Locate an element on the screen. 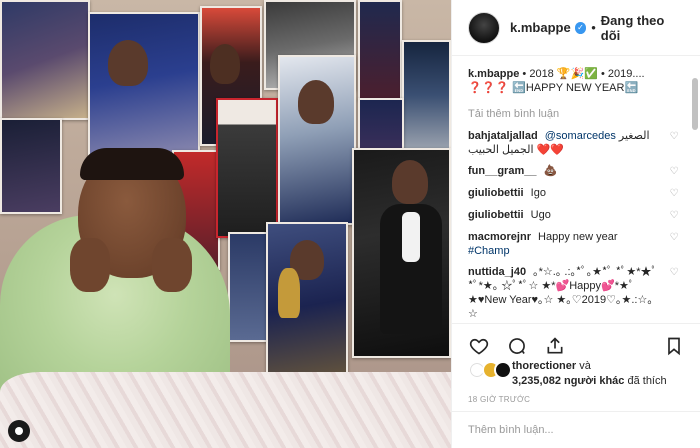  likes-and: và is located at coordinates (585, 366).